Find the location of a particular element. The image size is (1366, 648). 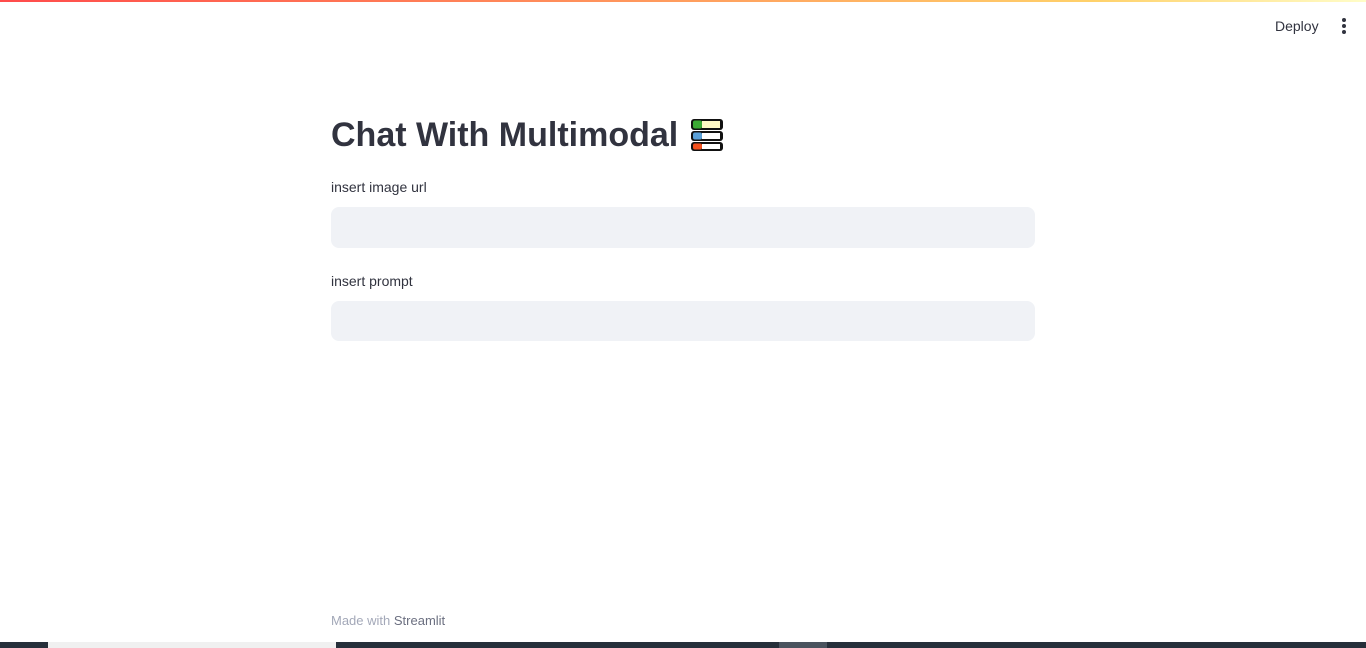

image-url-input is located at coordinates (683, 227).